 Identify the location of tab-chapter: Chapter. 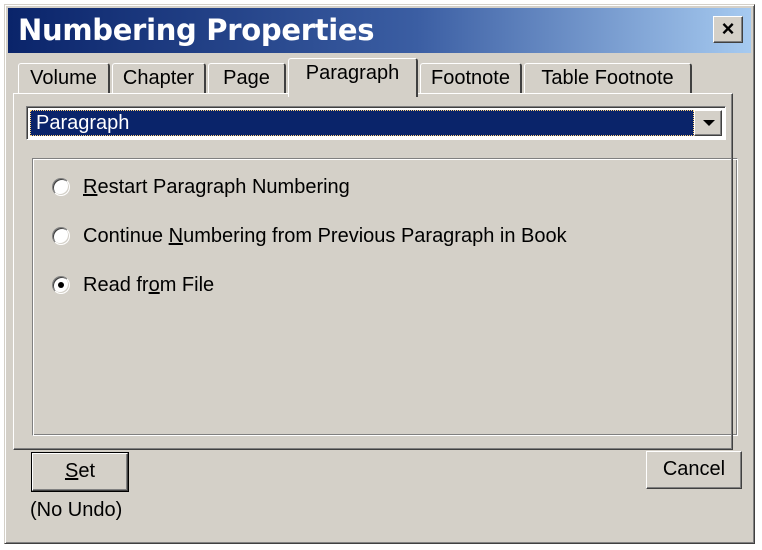
(159, 78).